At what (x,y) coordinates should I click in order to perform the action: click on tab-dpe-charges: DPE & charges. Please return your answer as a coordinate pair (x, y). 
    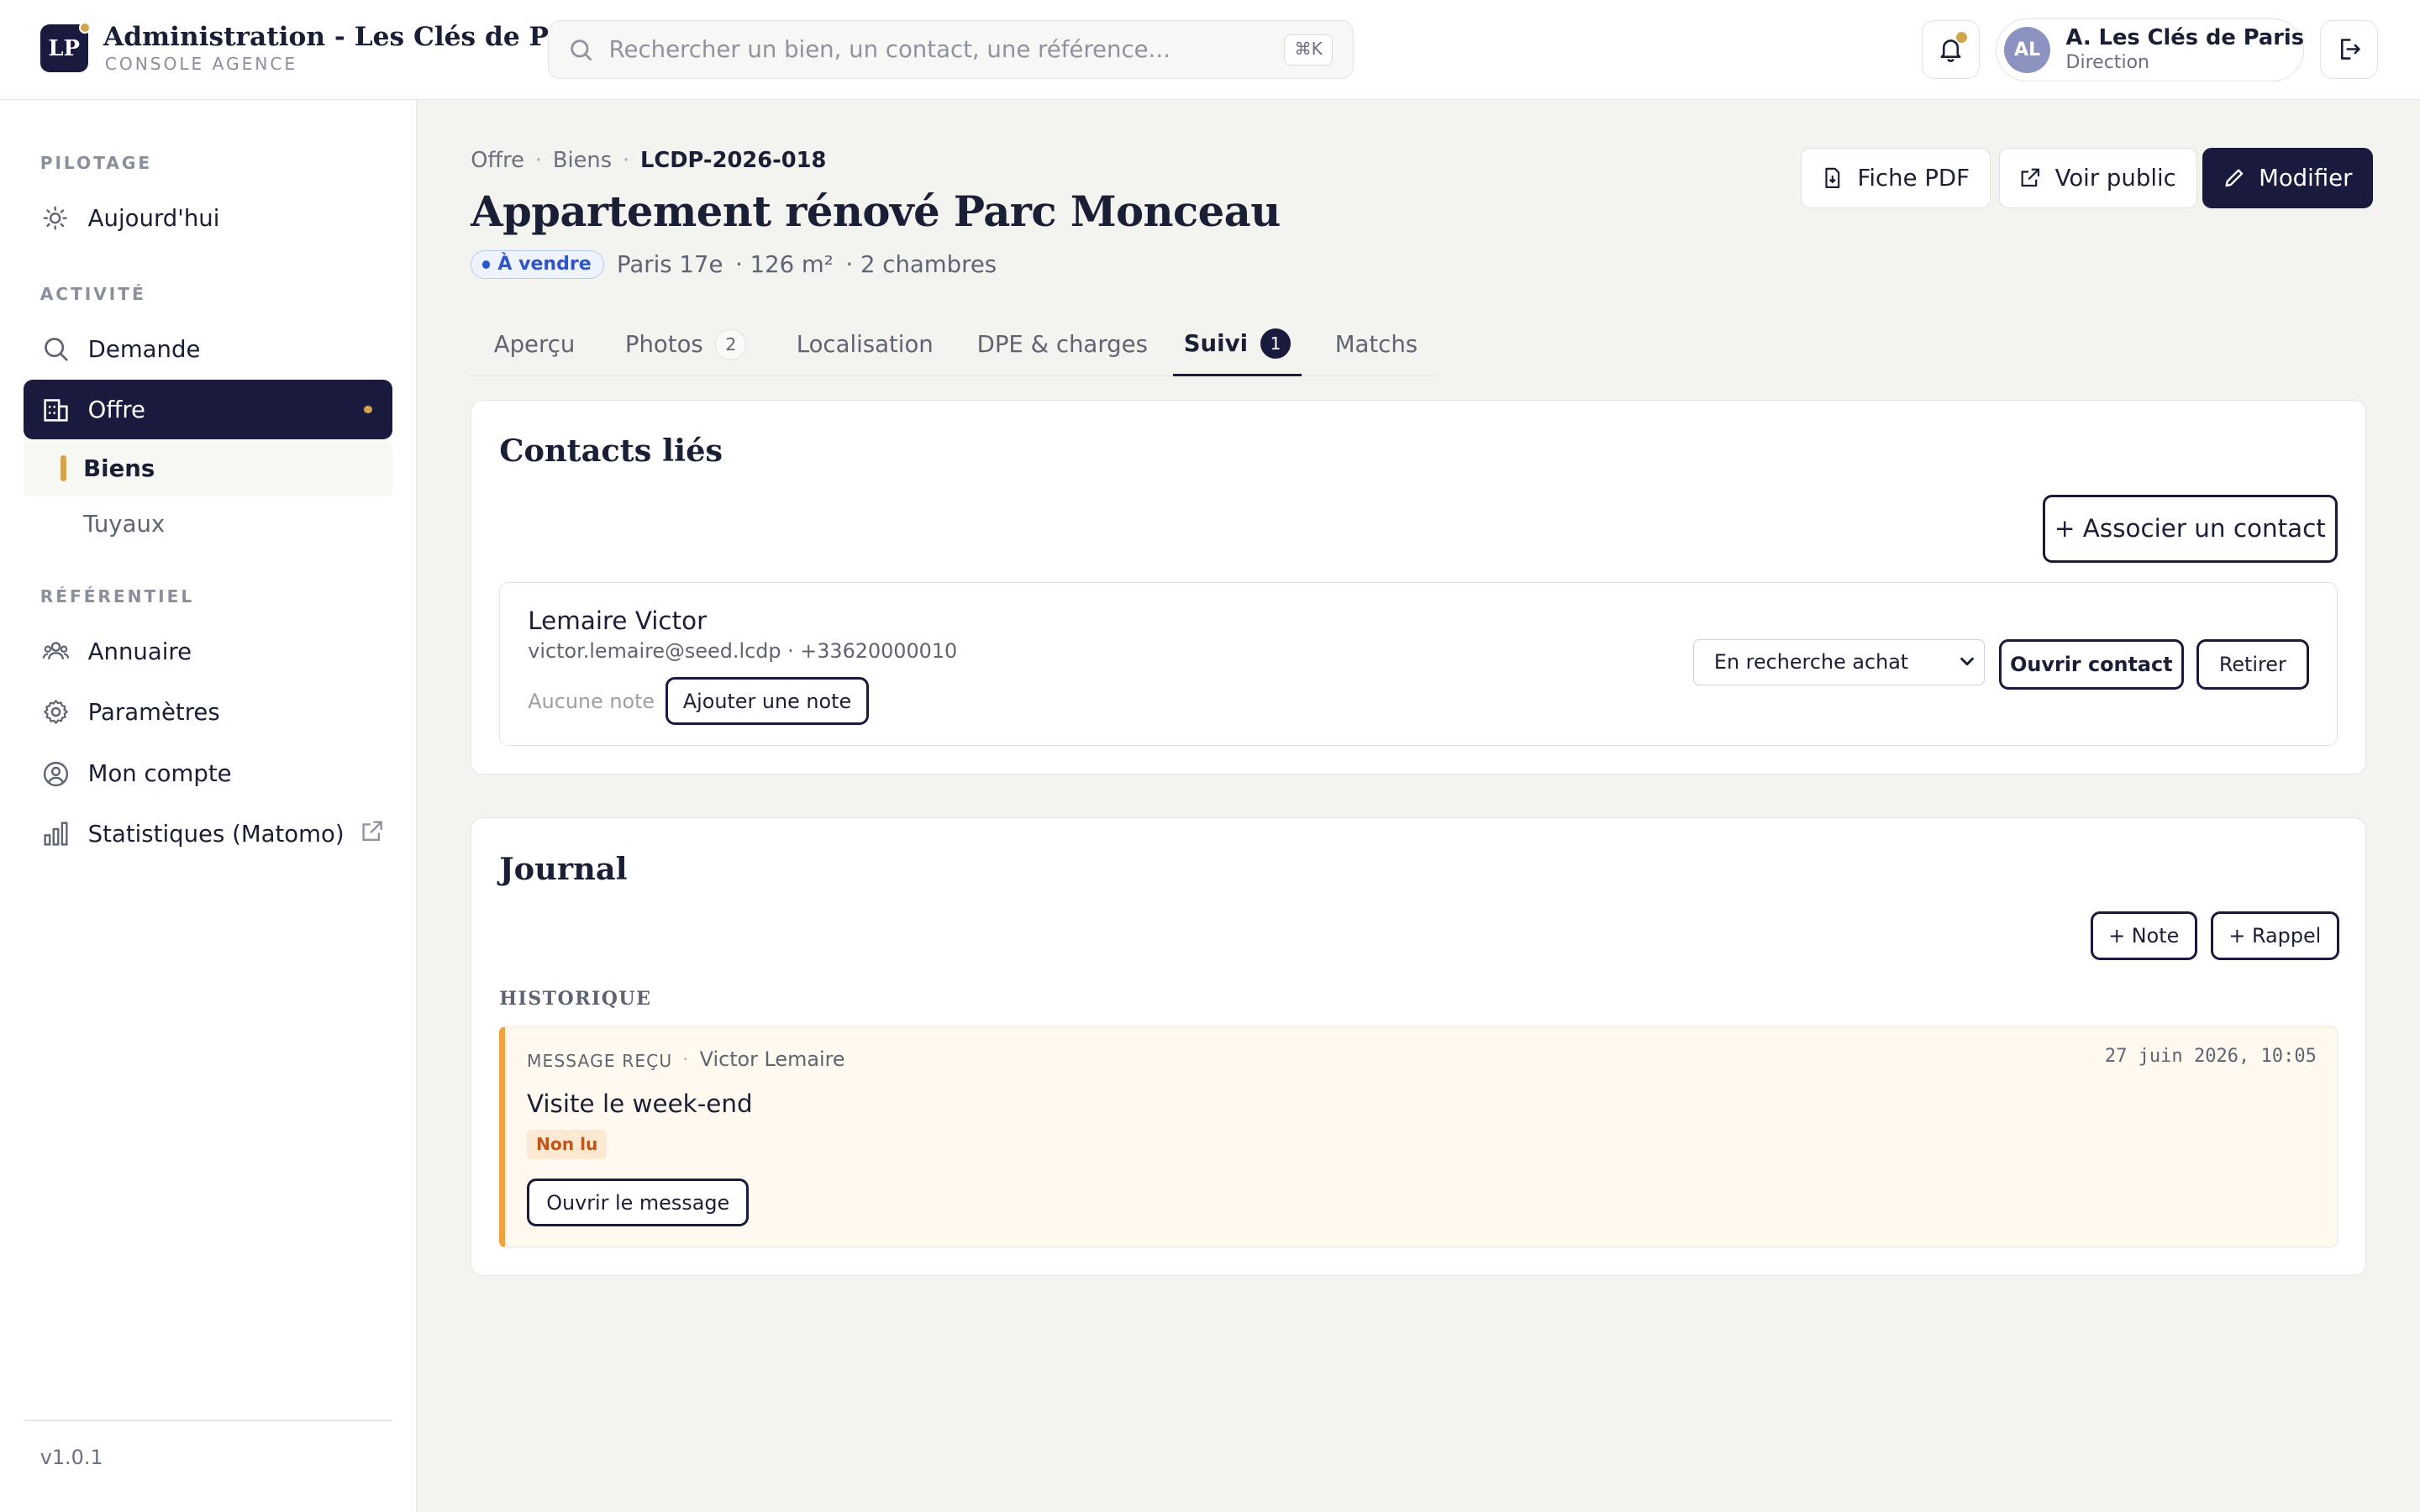
    Looking at the image, I should click on (1062, 344).